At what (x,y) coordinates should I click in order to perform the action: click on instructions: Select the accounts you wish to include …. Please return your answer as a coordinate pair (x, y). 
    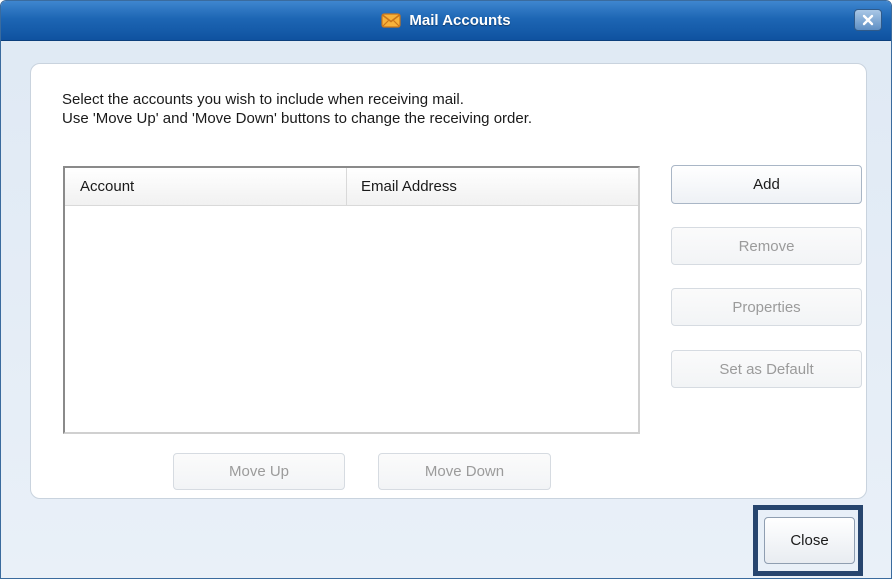
    Looking at the image, I should click on (297, 109).